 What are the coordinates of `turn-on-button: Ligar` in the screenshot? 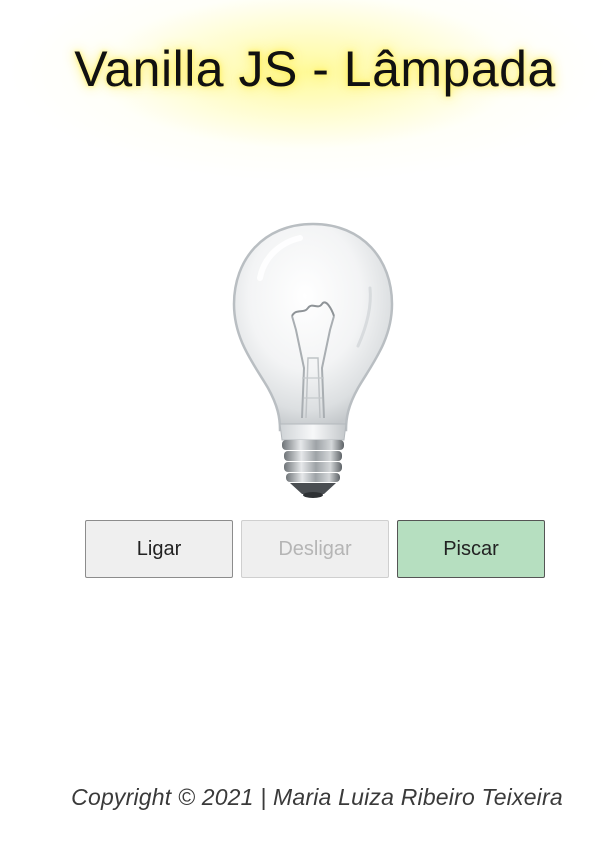 It's located at (159, 549).